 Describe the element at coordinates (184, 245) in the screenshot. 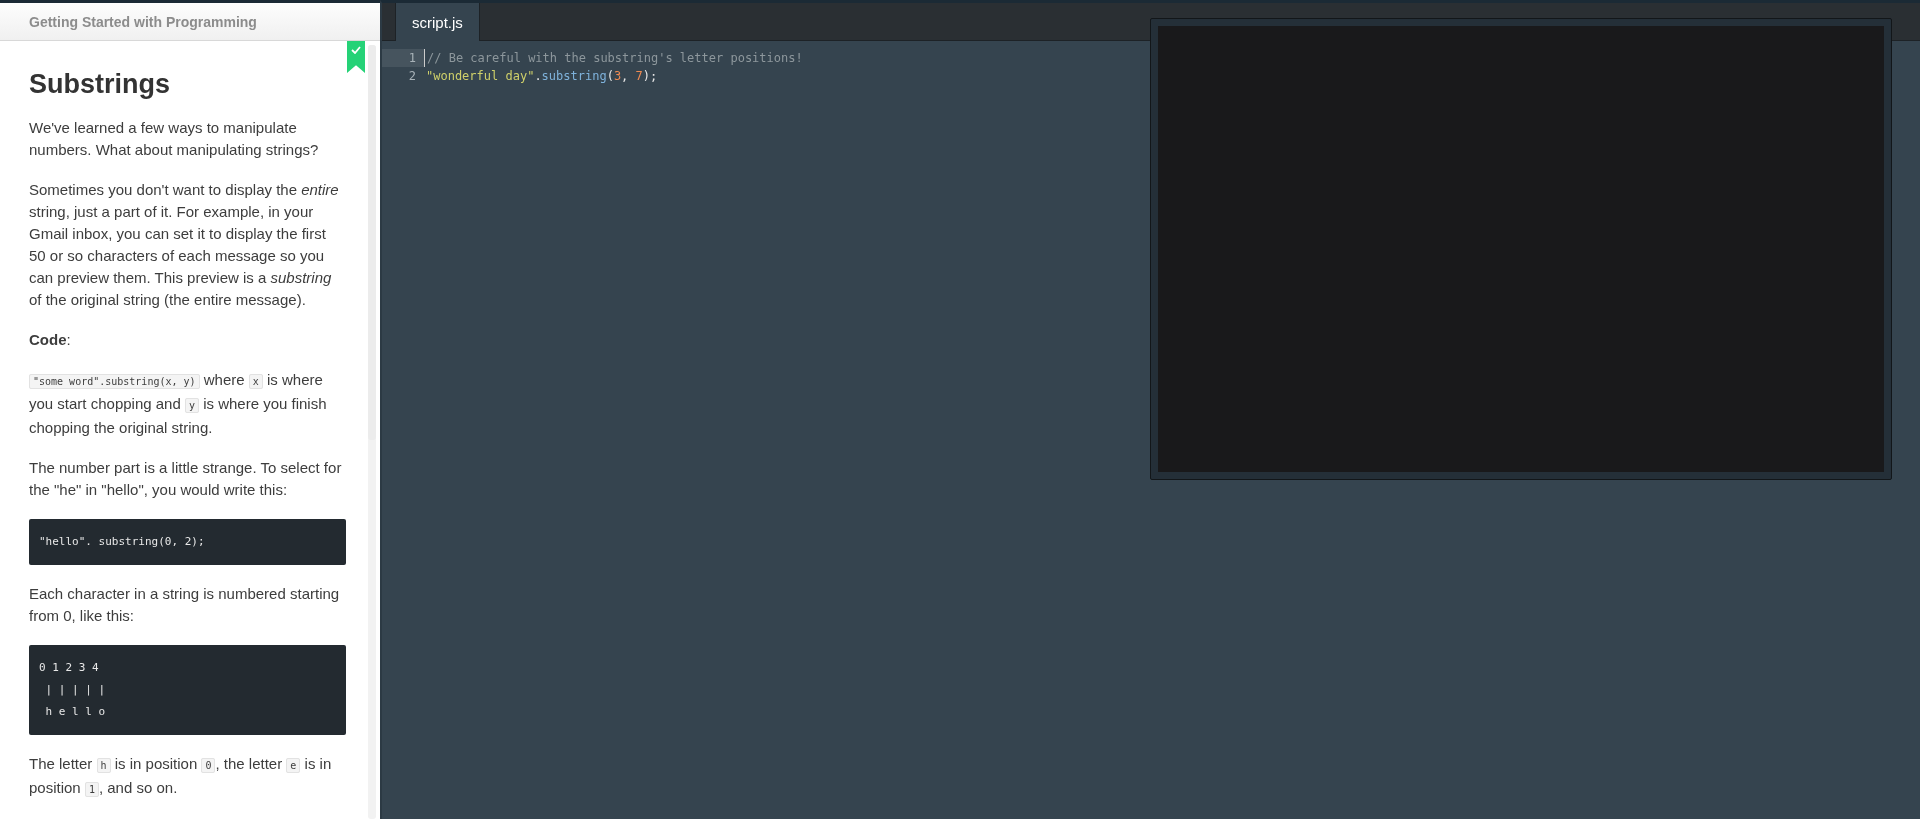

I see `paragraph: Sometimes you don't want to display the entire string, just a part of it. For example, in your Gmail inbox, you can set it to display the first 50 or so characters of each message so you can preview them. This preview is a substring of the original string (the entire message).` at that location.